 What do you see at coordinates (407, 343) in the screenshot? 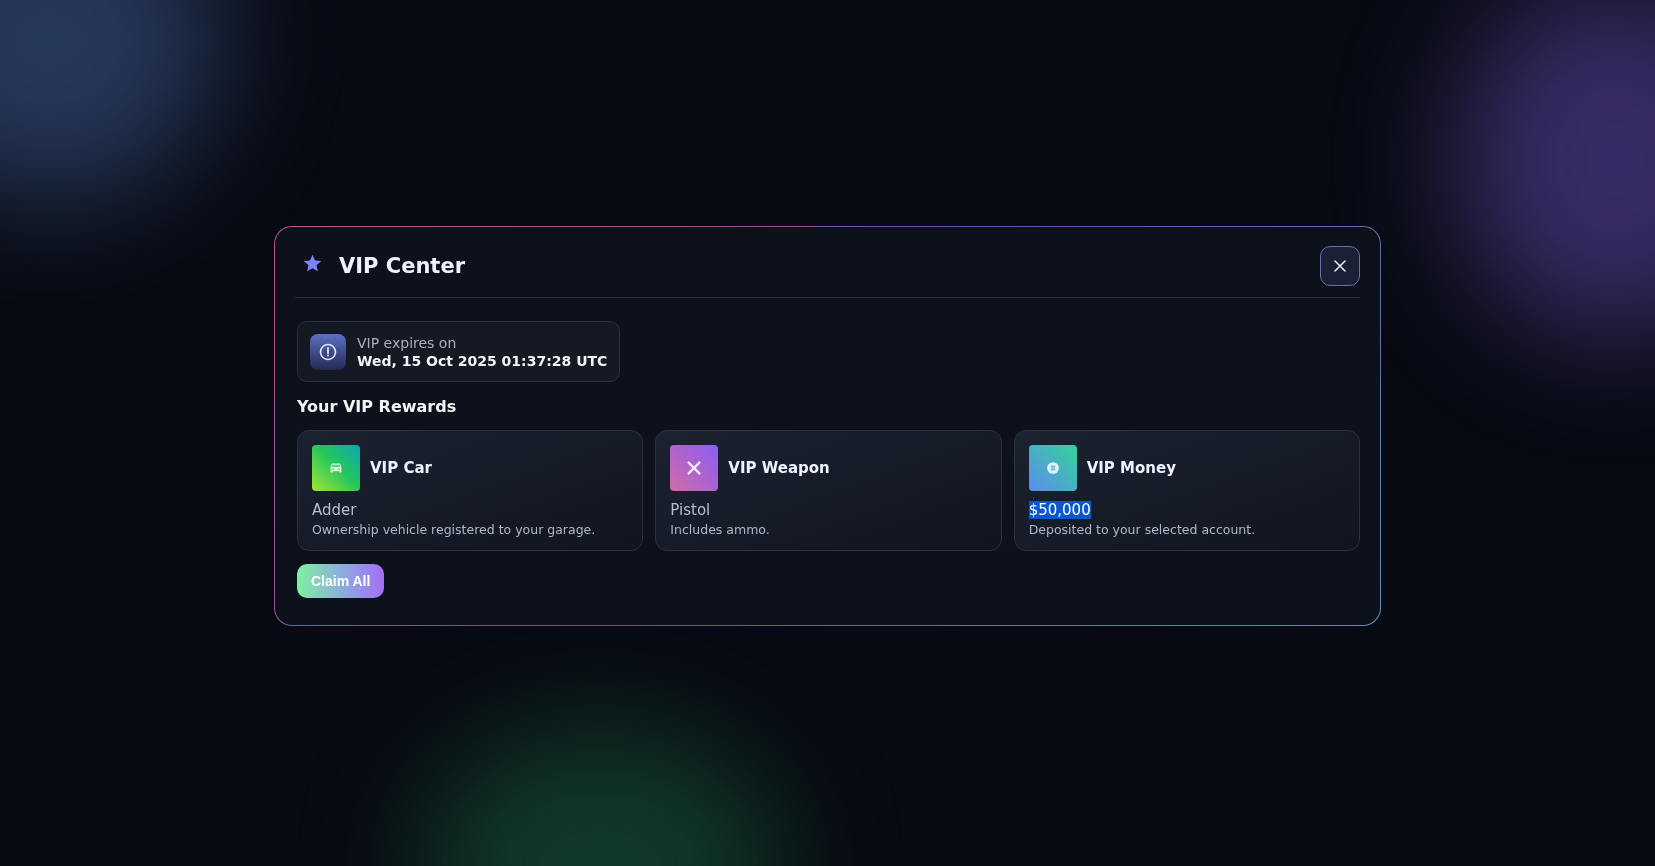
I see `expiry-label: VIP expires on` at bounding box center [407, 343].